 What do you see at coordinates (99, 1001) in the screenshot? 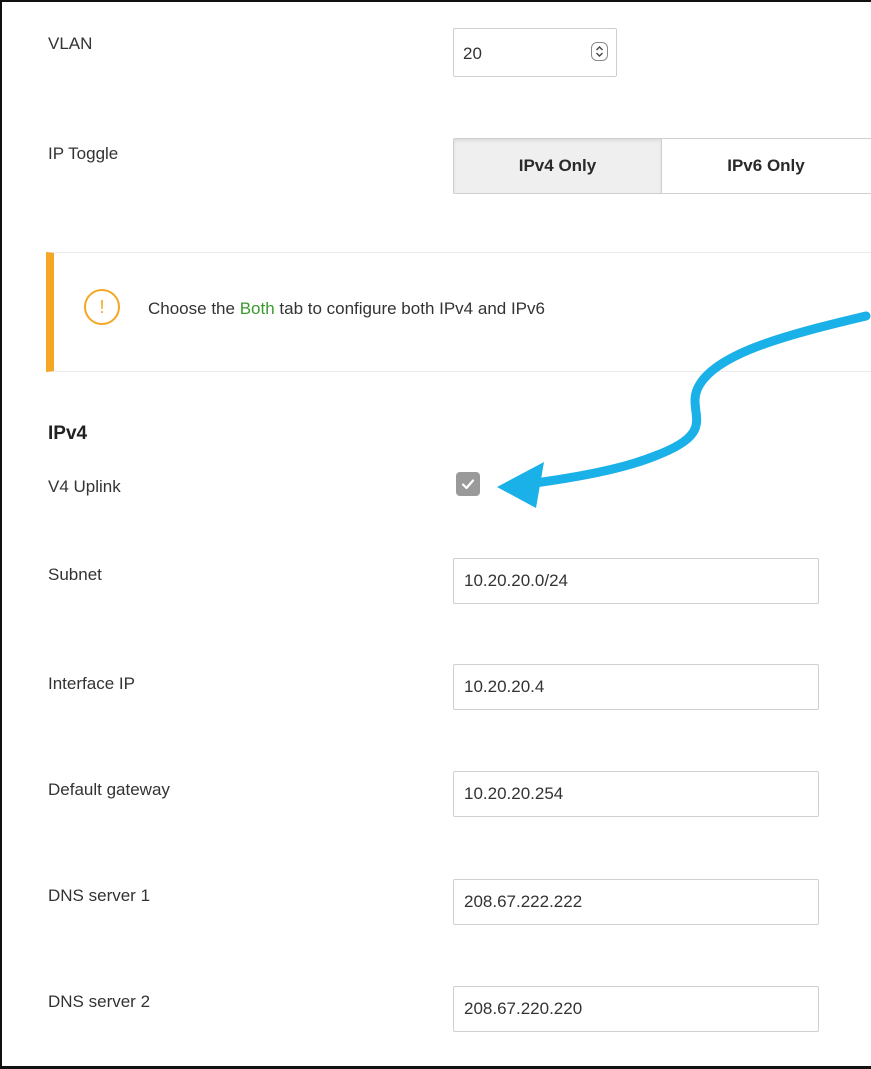
I see `dns-server-2-label: DNS server 2` at bounding box center [99, 1001].